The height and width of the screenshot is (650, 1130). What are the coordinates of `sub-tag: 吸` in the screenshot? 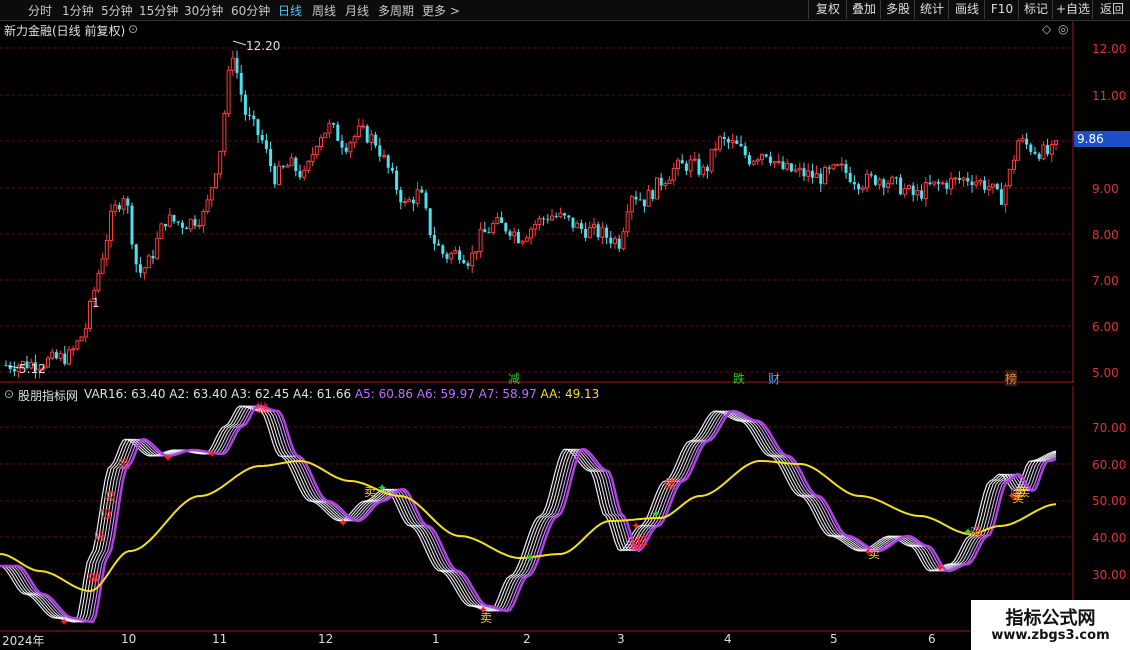 It's located at (110, 497).